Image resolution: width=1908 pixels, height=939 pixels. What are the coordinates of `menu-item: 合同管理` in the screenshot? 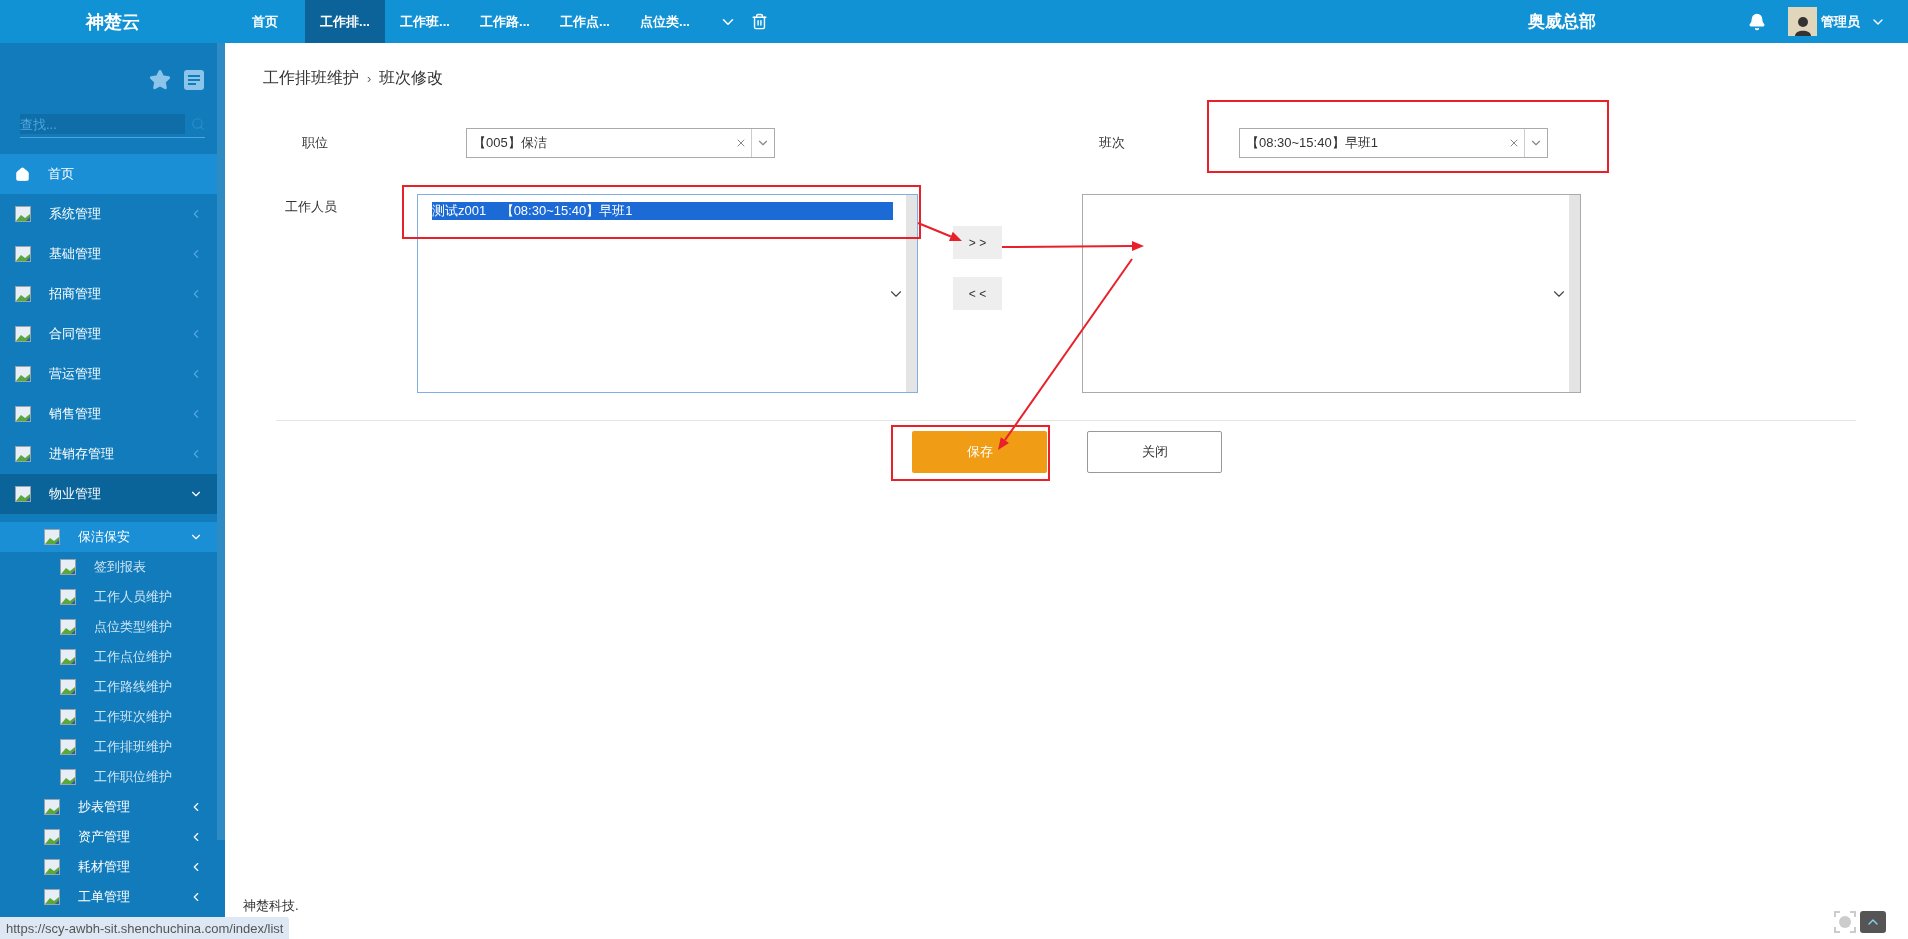 It's located at (108, 334).